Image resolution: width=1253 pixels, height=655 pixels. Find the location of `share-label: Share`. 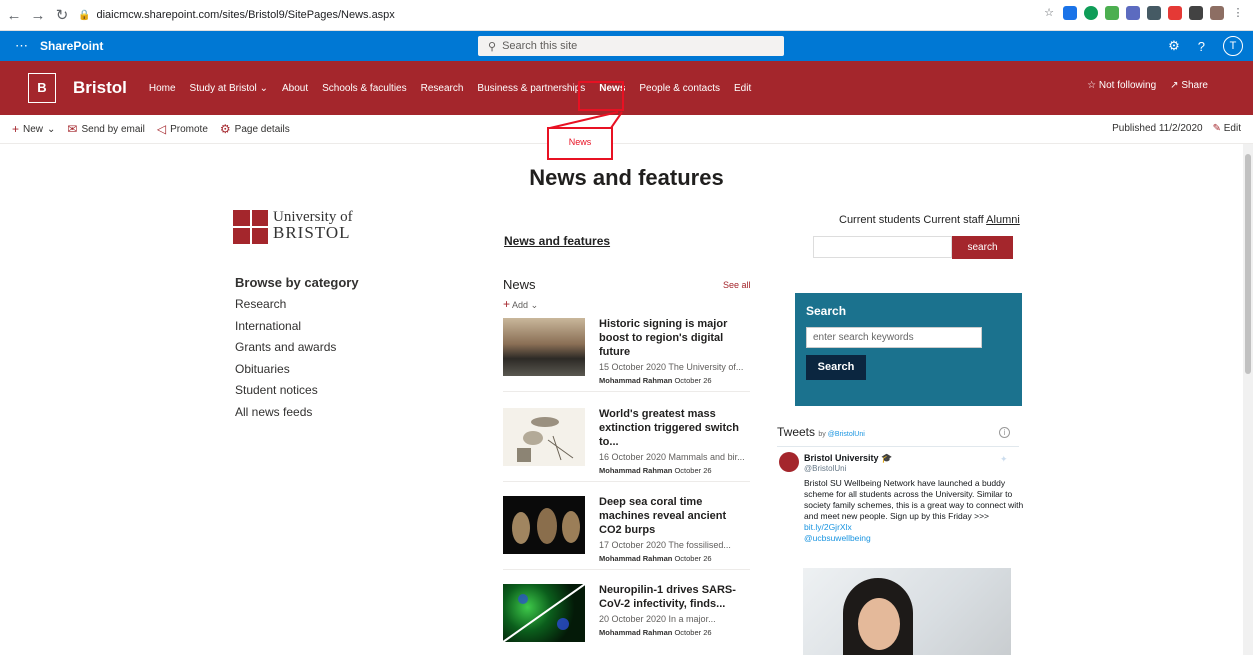

share-label: Share is located at coordinates (1194, 85).